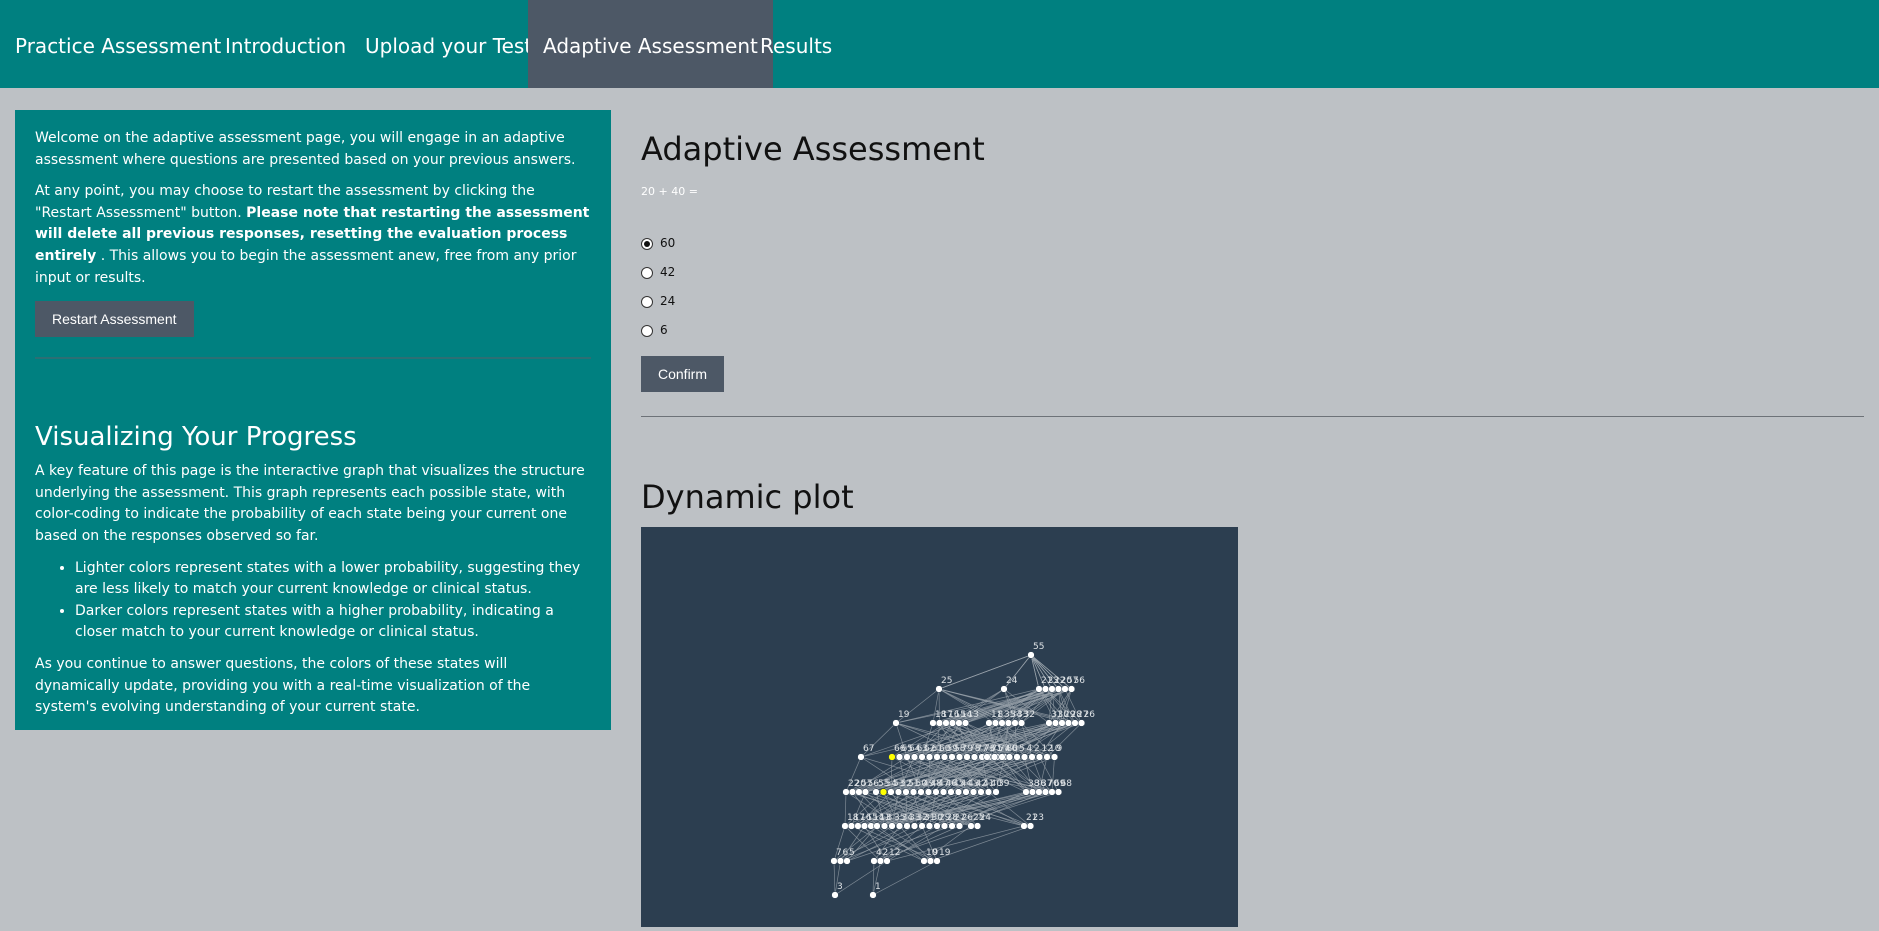 Image resolution: width=1879 pixels, height=931 pixels. What do you see at coordinates (285, 44) in the screenshot?
I see `nav-introduction: Introduction` at bounding box center [285, 44].